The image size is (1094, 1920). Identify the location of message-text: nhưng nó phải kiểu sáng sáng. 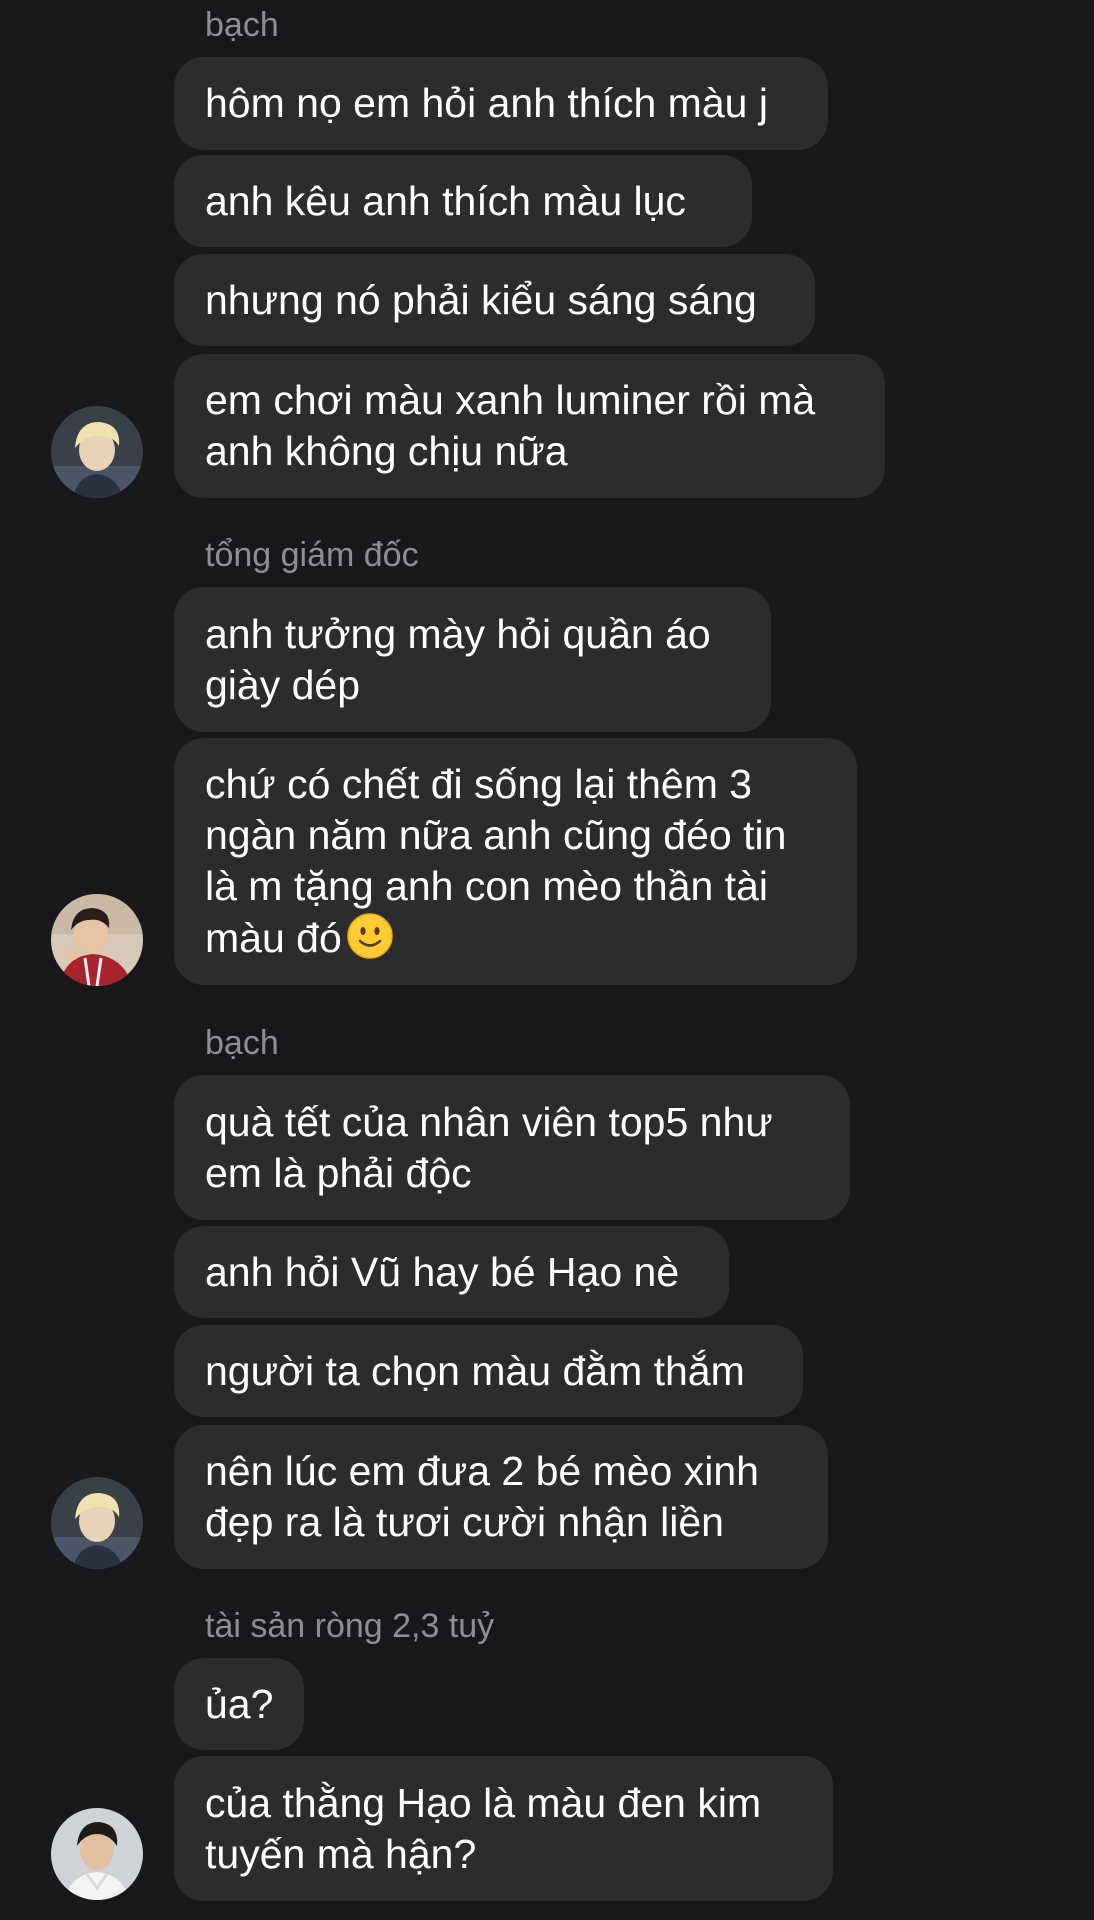
(481, 299).